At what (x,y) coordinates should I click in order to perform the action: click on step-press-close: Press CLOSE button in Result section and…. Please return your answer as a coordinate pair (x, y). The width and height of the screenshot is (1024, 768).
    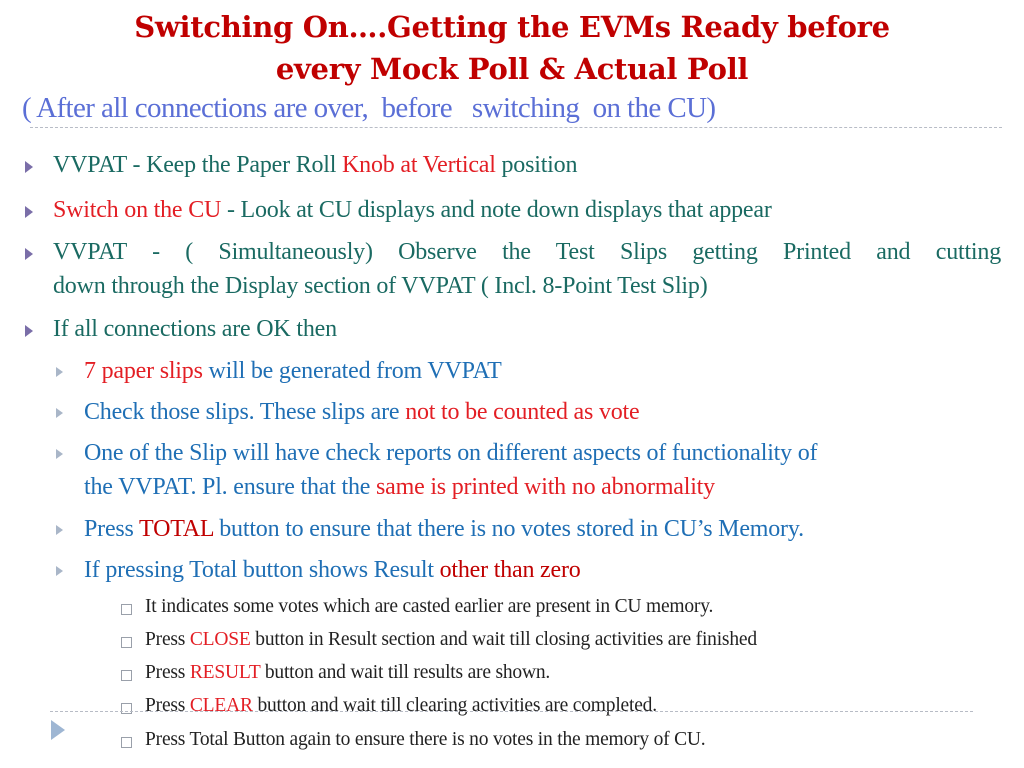
    Looking at the image, I should click on (451, 639).